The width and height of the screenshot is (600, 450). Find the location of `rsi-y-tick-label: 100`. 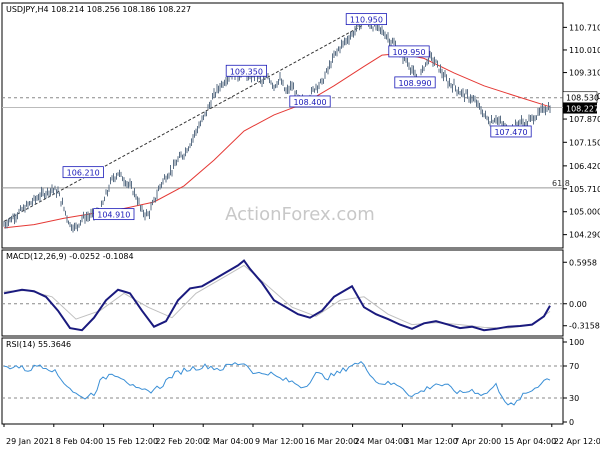

rsi-y-tick-label: 100 is located at coordinates (576, 342).